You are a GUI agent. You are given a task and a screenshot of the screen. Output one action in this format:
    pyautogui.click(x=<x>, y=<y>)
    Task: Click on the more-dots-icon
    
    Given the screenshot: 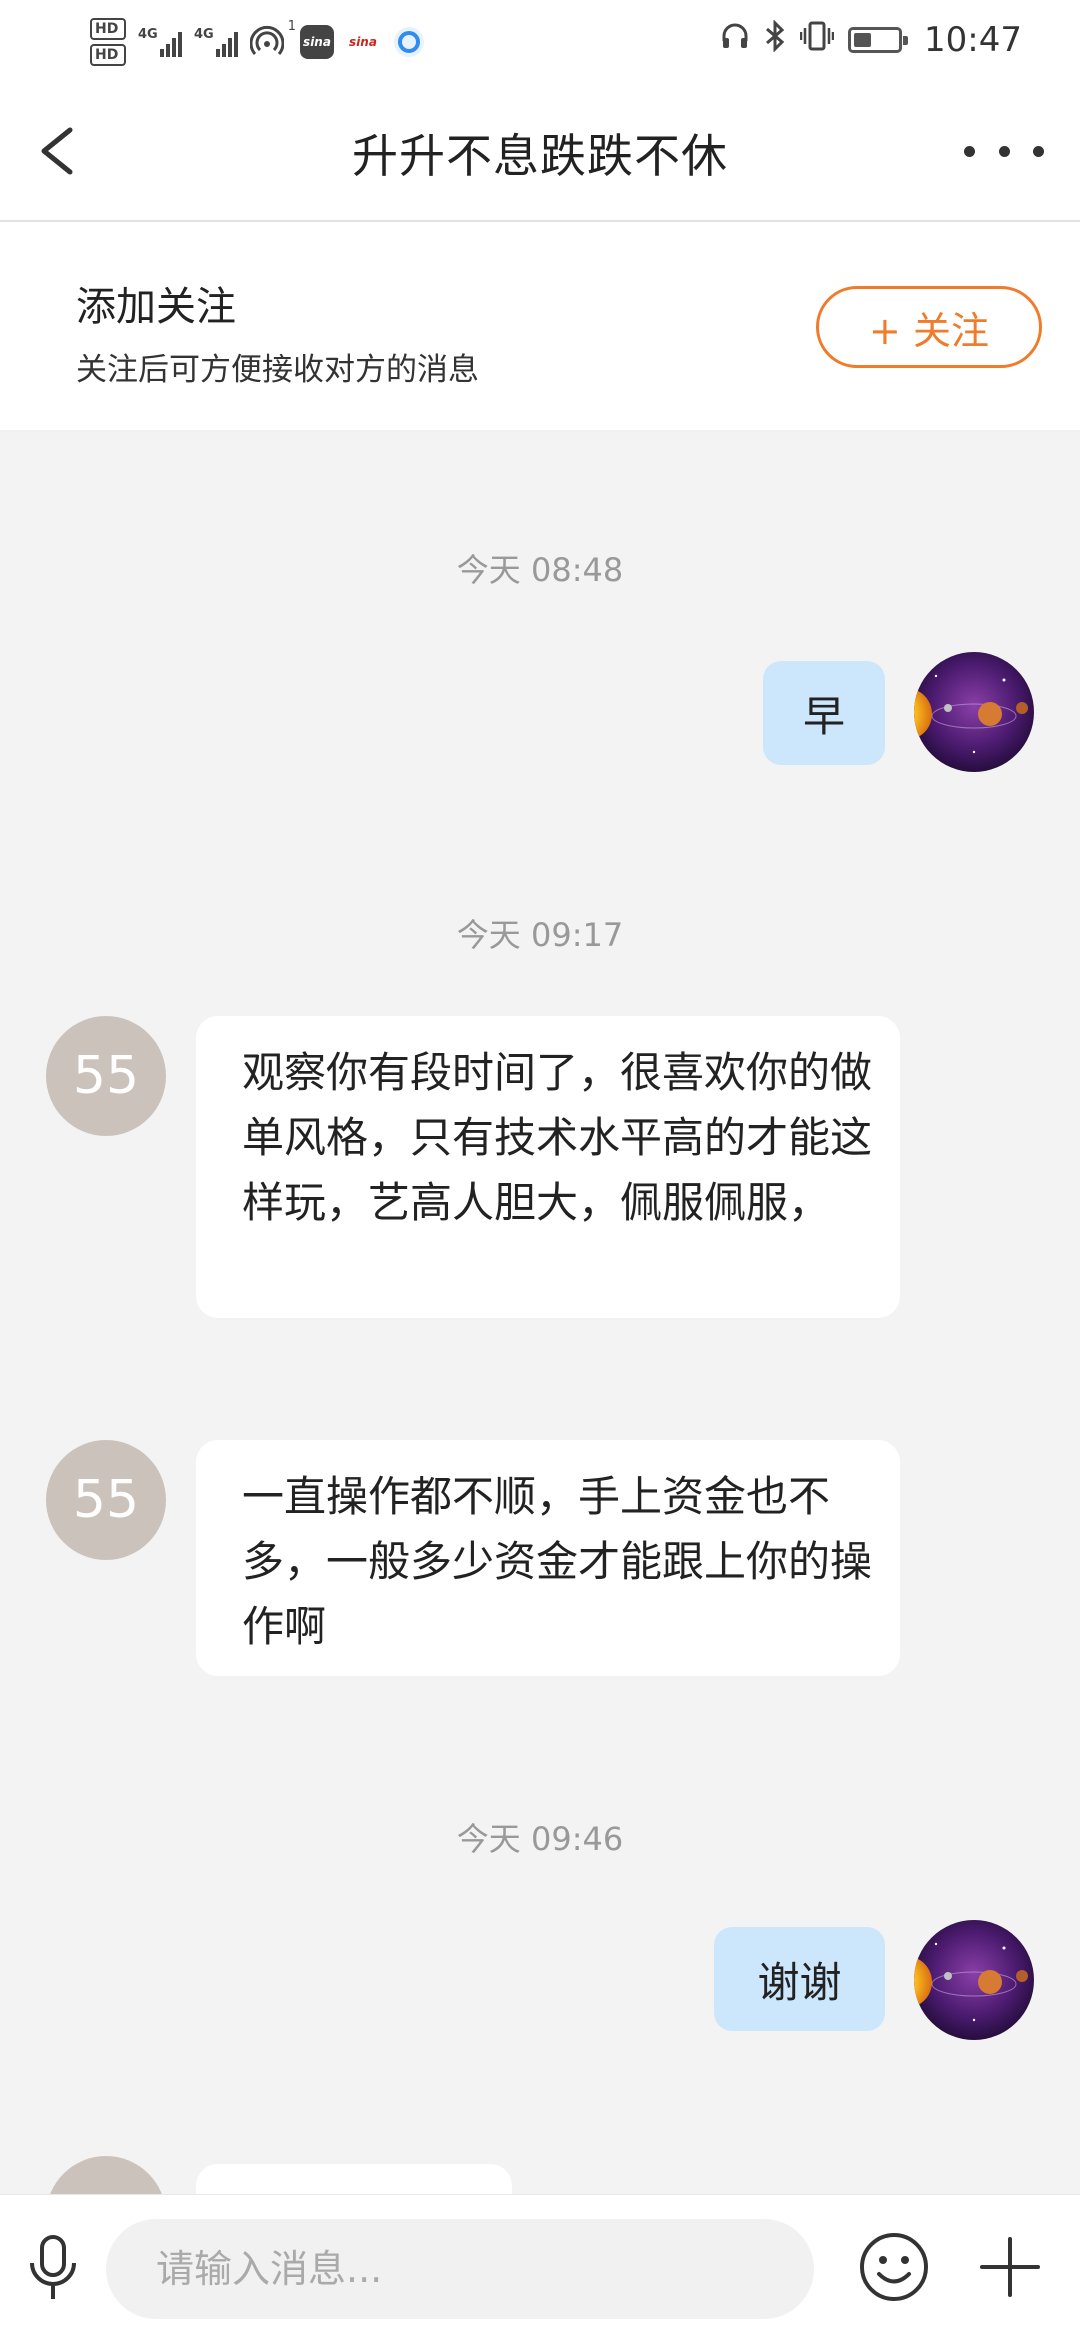 What is the action you would take?
    pyautogui.click(x=969, y=151)
    